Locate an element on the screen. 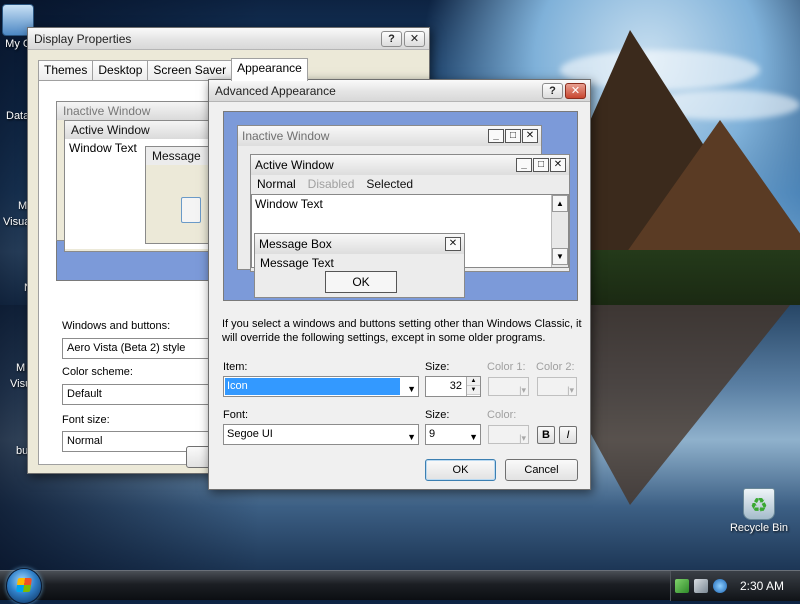  ok-button: OK is located at coordinates (460, 470).